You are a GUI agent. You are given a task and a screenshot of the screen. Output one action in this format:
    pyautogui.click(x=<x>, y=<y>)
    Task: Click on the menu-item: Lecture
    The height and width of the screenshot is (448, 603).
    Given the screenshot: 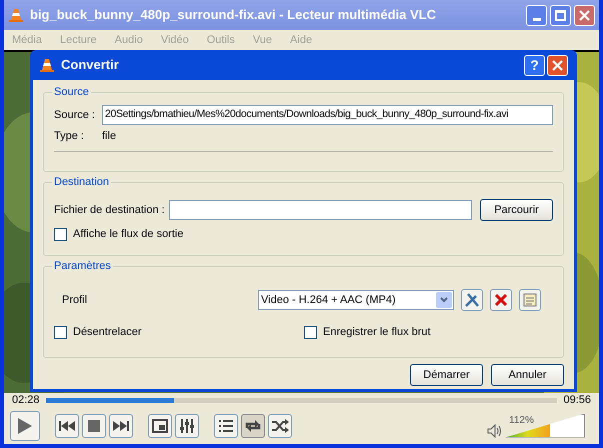 What is the action you would take?
    pyautogui.click(x=78, y=40)
    